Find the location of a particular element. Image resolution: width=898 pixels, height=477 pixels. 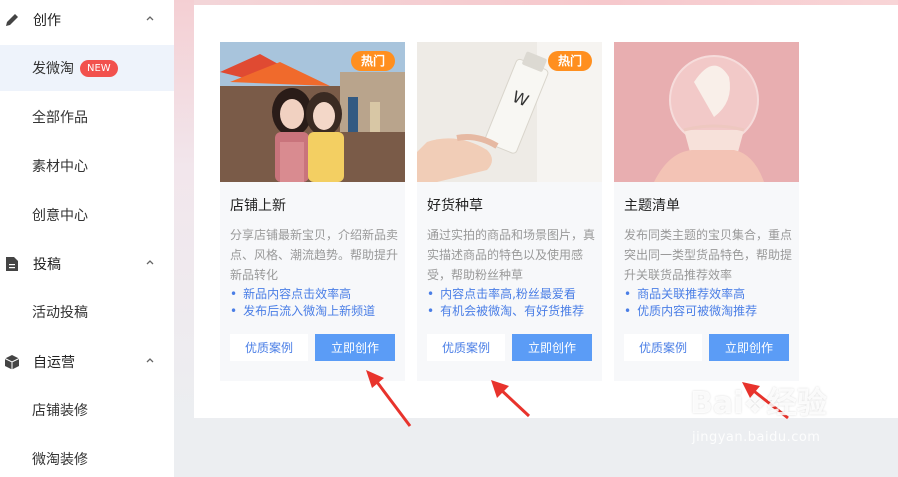

card-feature-list: 内容点击率高,粉丝最爱看 有机会被微淘、有好货推荐 is located at coordinates (505, 303).